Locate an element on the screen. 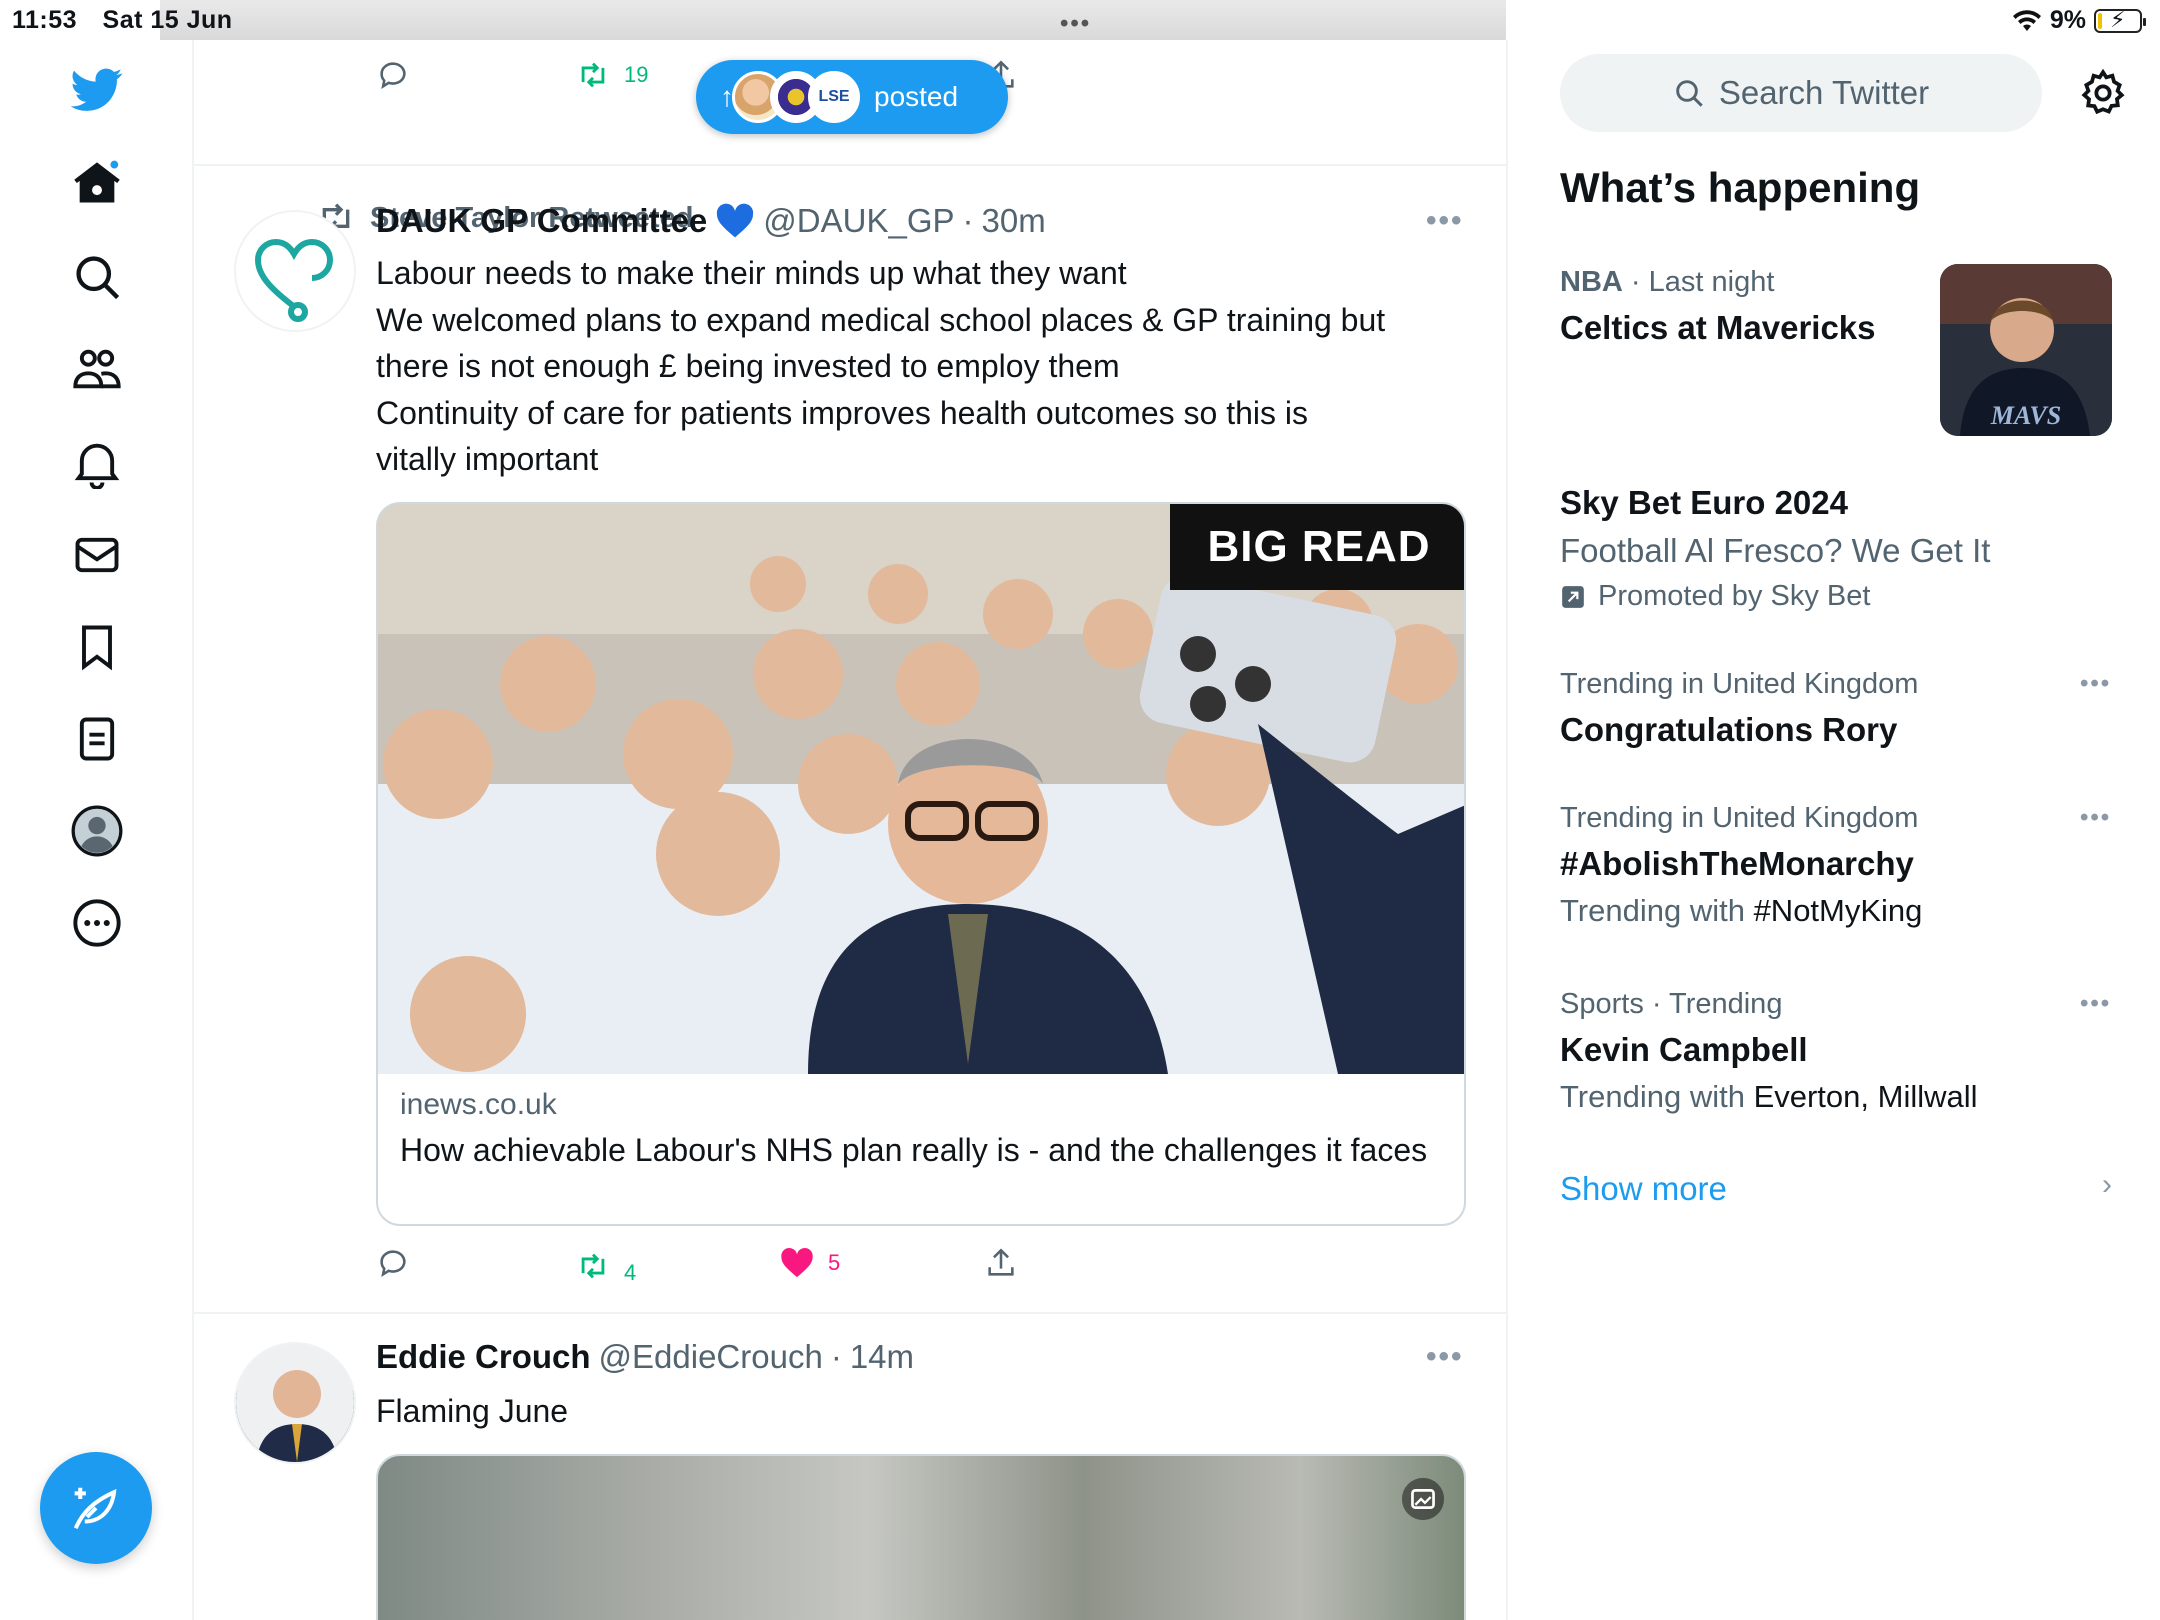  trend-title: Sky Bet Euro 2024 is located at coordinates (1704, 502).